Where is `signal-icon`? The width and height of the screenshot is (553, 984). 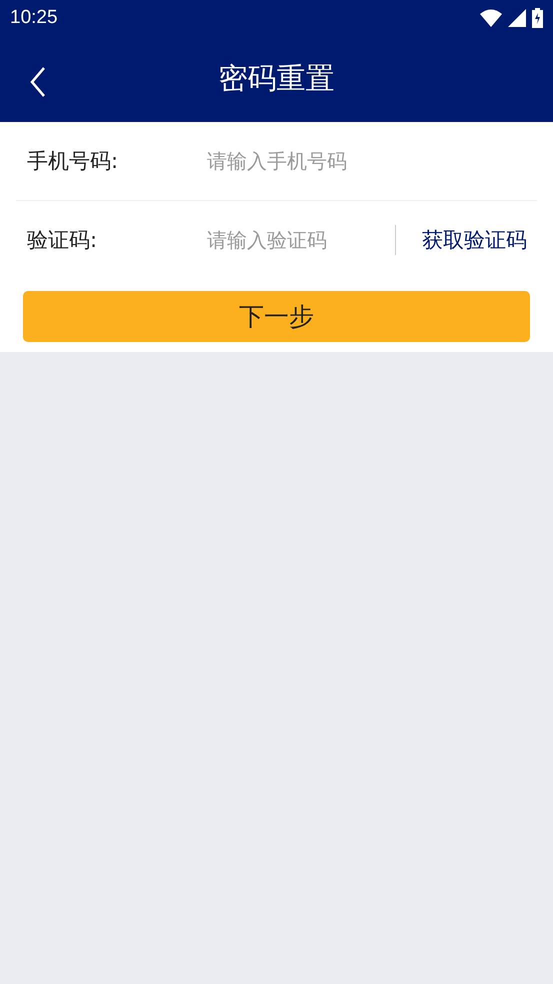
signal-icon is located at coordinates (517, 18).